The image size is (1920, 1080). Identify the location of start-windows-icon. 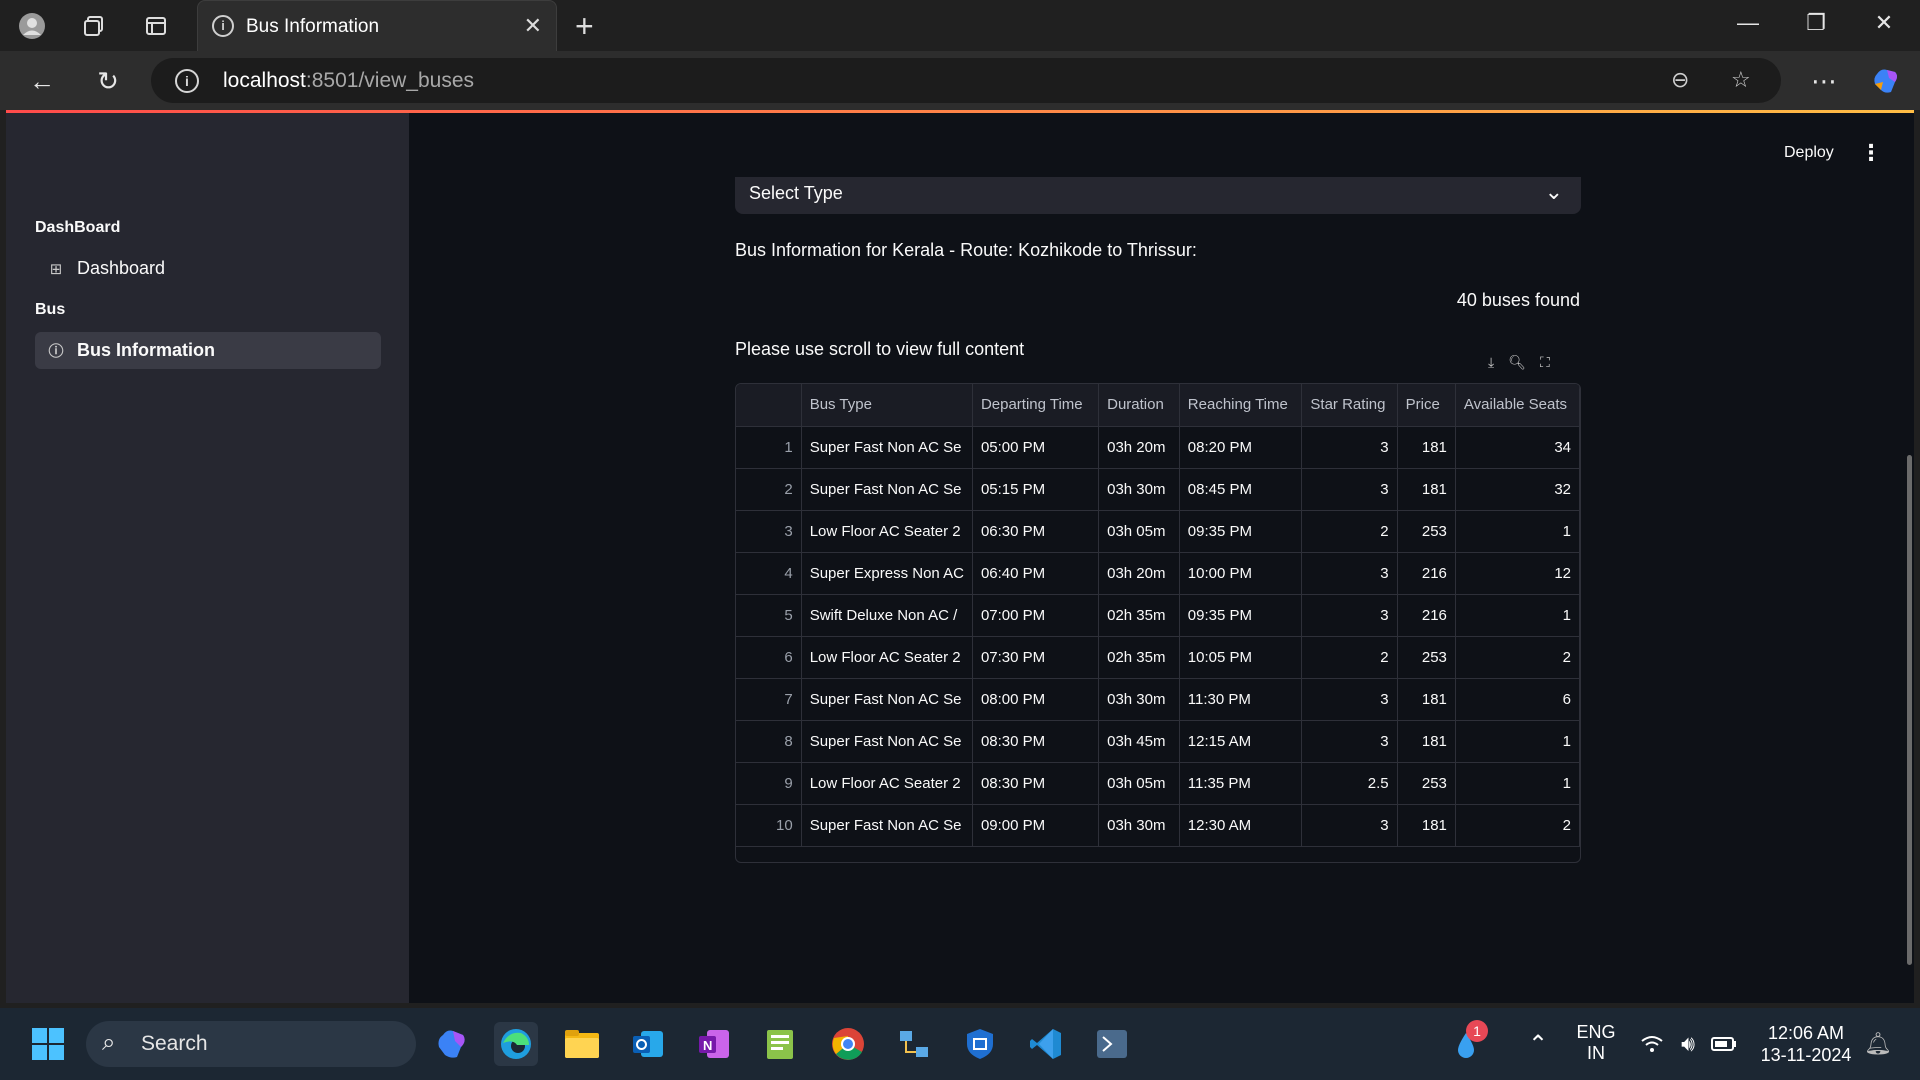
(48, 1044).